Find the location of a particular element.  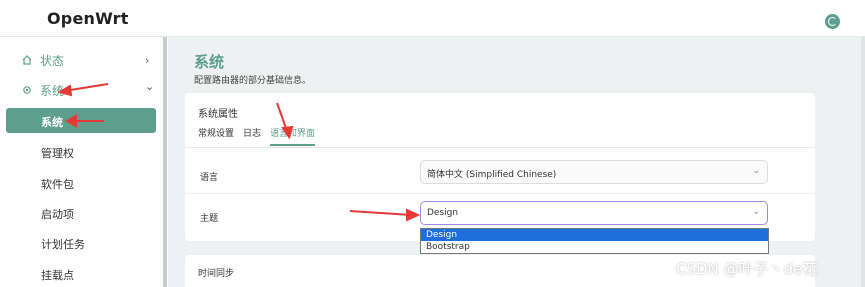

watermark: CSDN @叶子丶de花 is located at coordinates (747, 269).